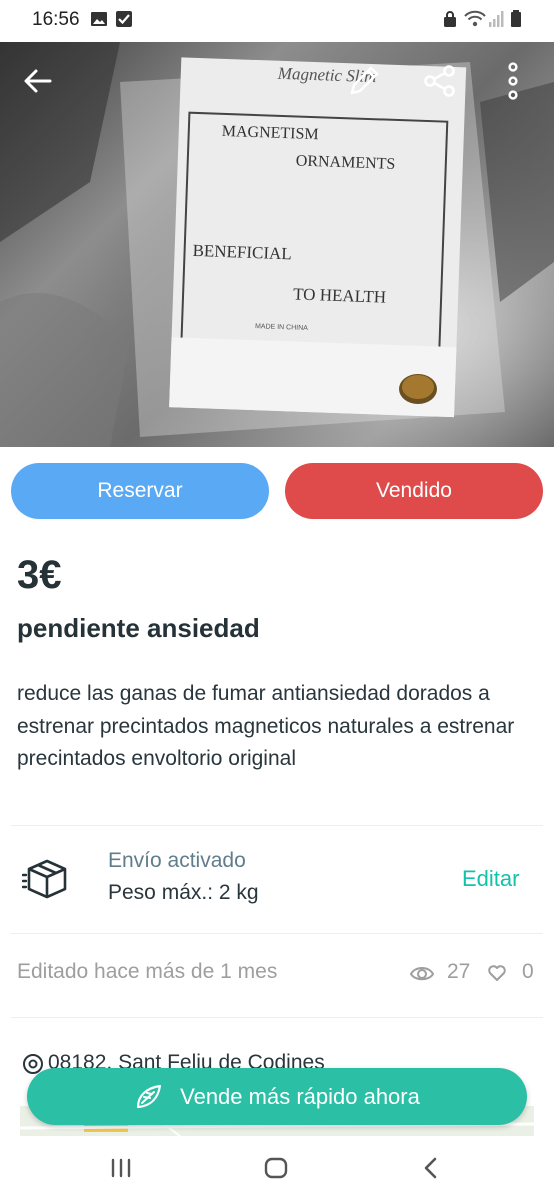 The image size is (554, 1200). What do you see at coordinates (140, 491) in the screenshot?
I see `reserve-button: Reservar` at bounding box center [140, 491].